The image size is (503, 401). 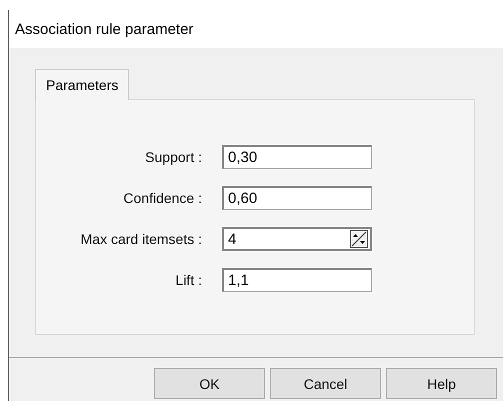 I want to click on window-title: Association rule parameter, so click(x=104, y=30).